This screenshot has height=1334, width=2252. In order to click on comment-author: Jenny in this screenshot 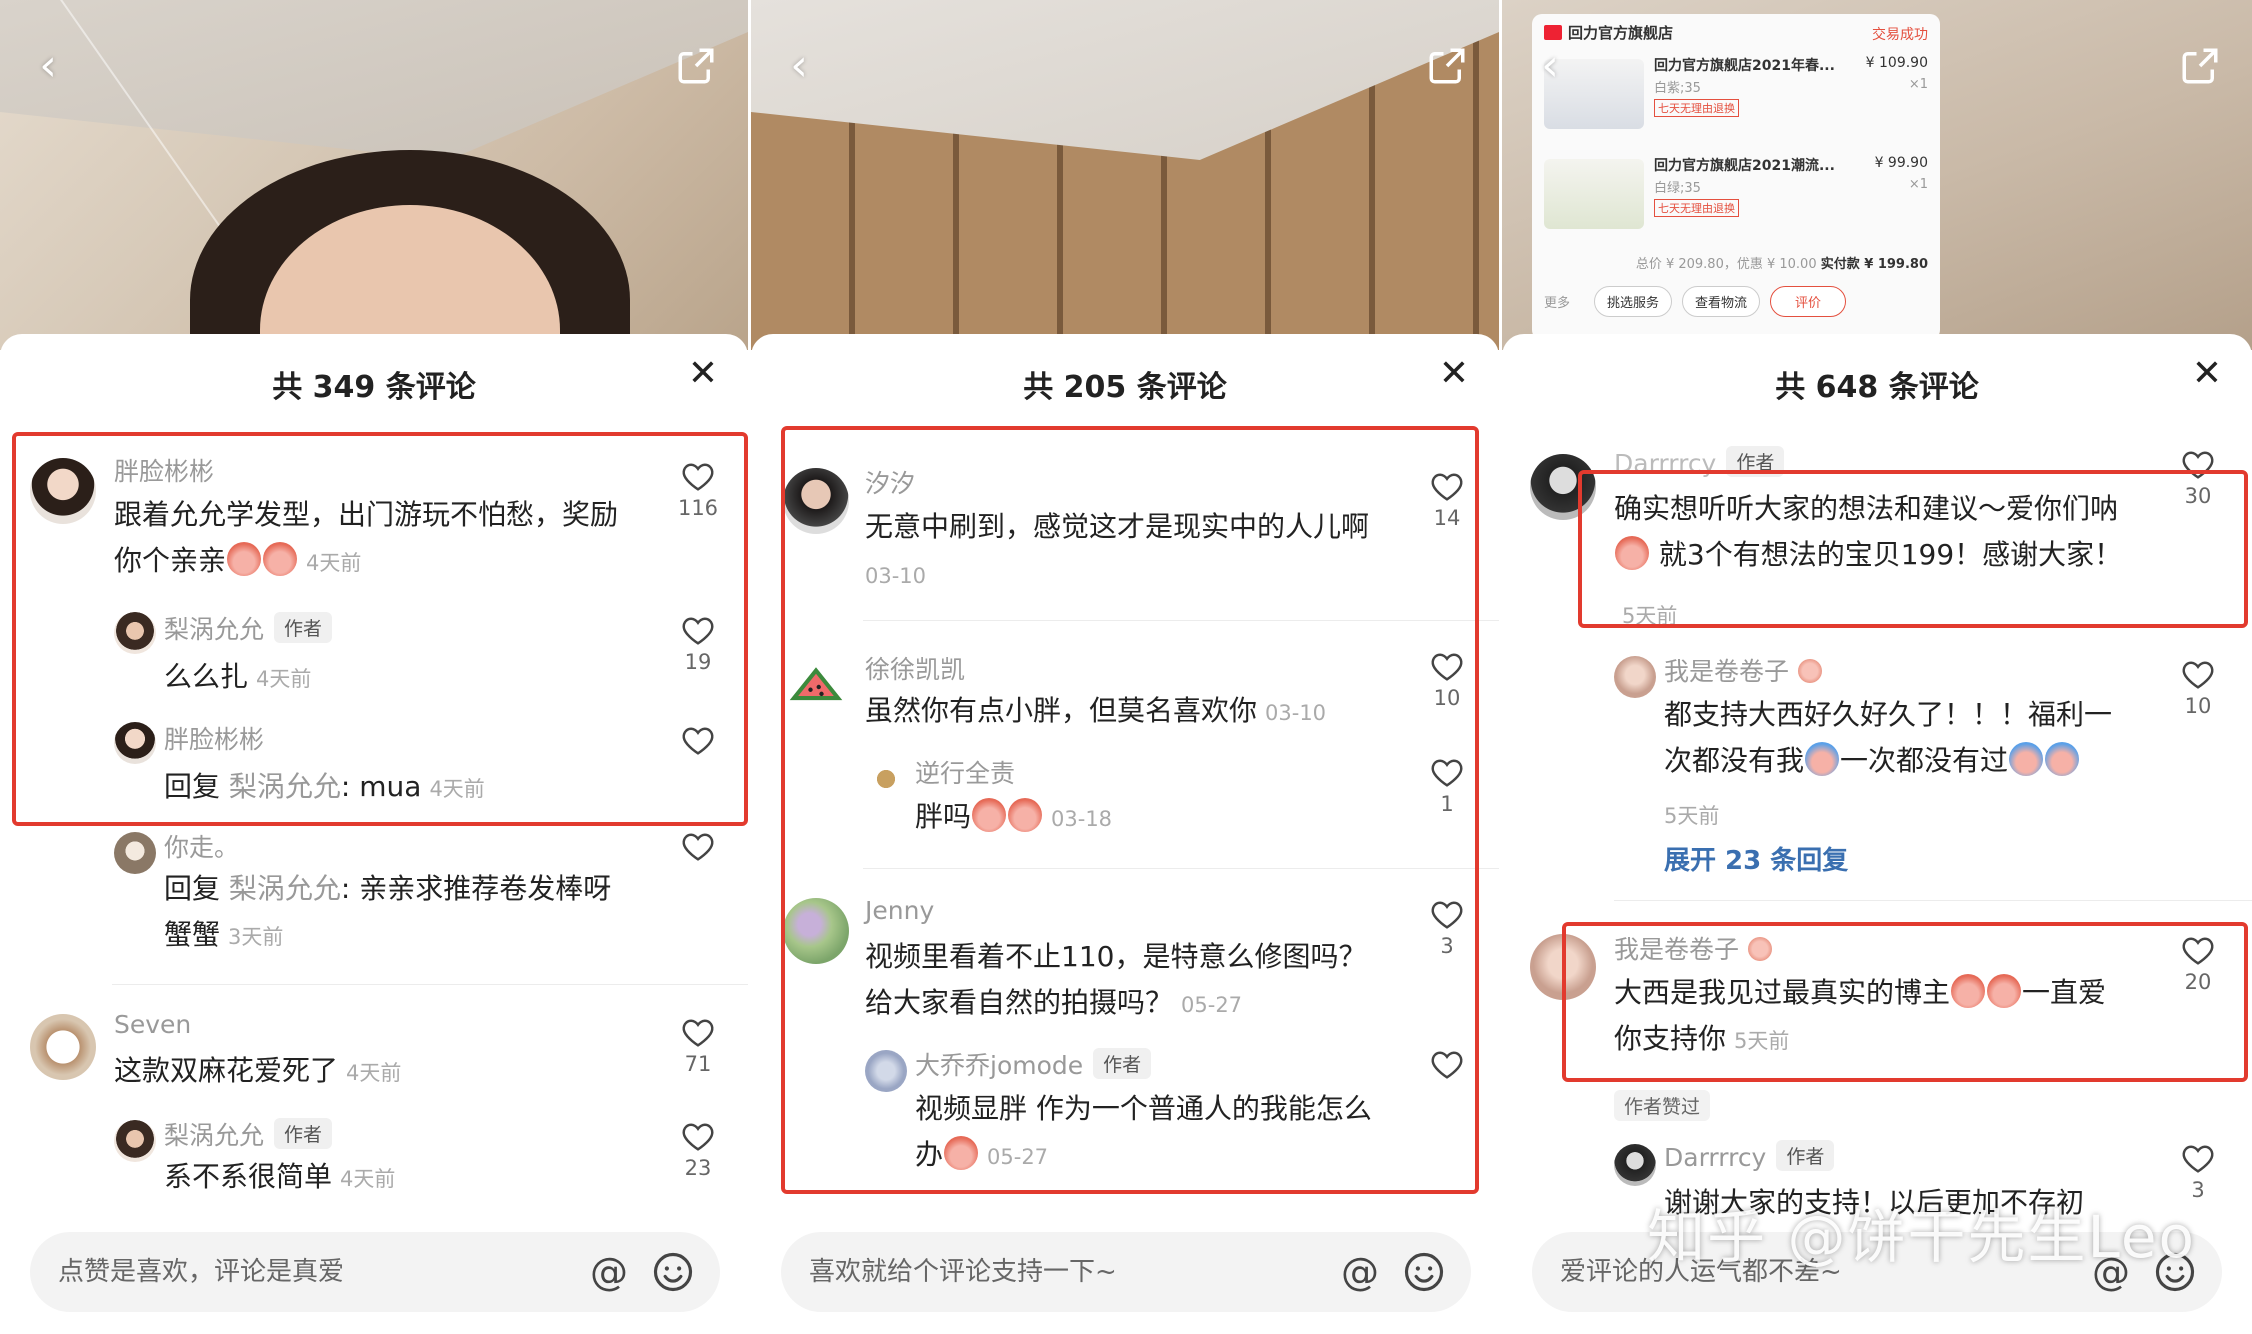, I will do `click(899, 910)`.